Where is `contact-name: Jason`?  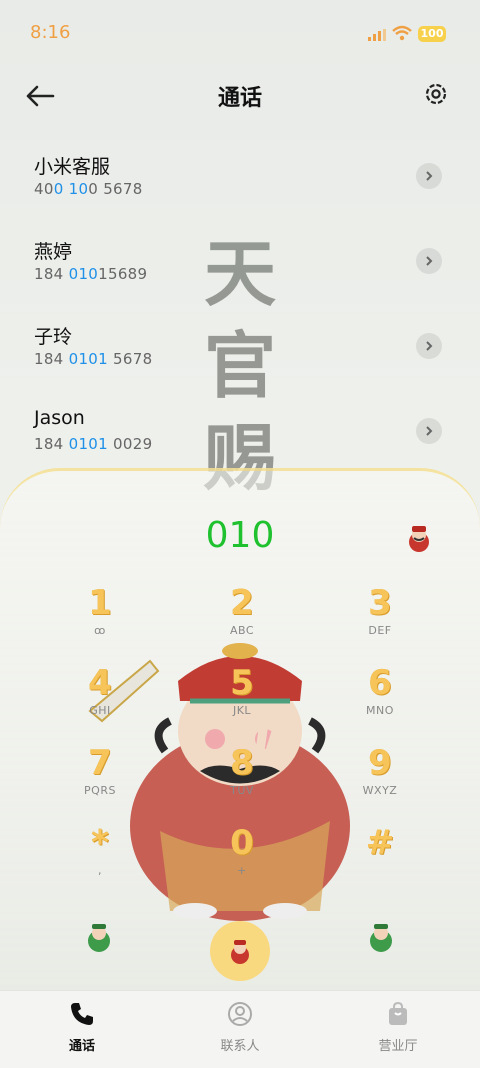
contact-name: Jason is located at coordinates (59, 418).